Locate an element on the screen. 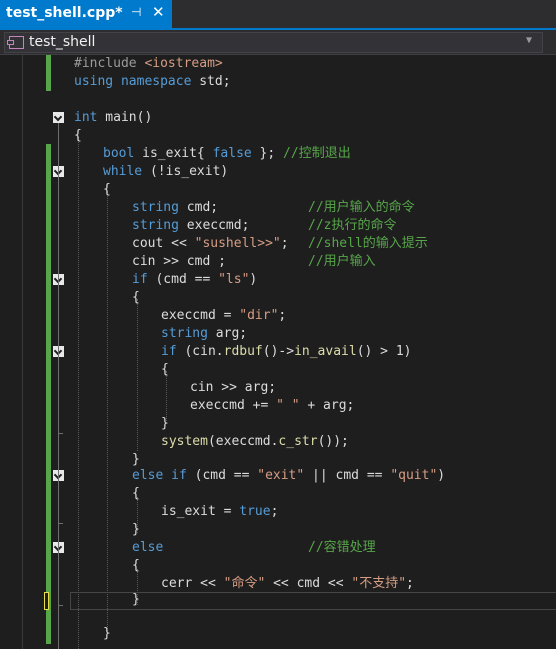 This screenshot has width=556, height=649. code-line-1: #include <iostream> is located at coordinates (148, 64).